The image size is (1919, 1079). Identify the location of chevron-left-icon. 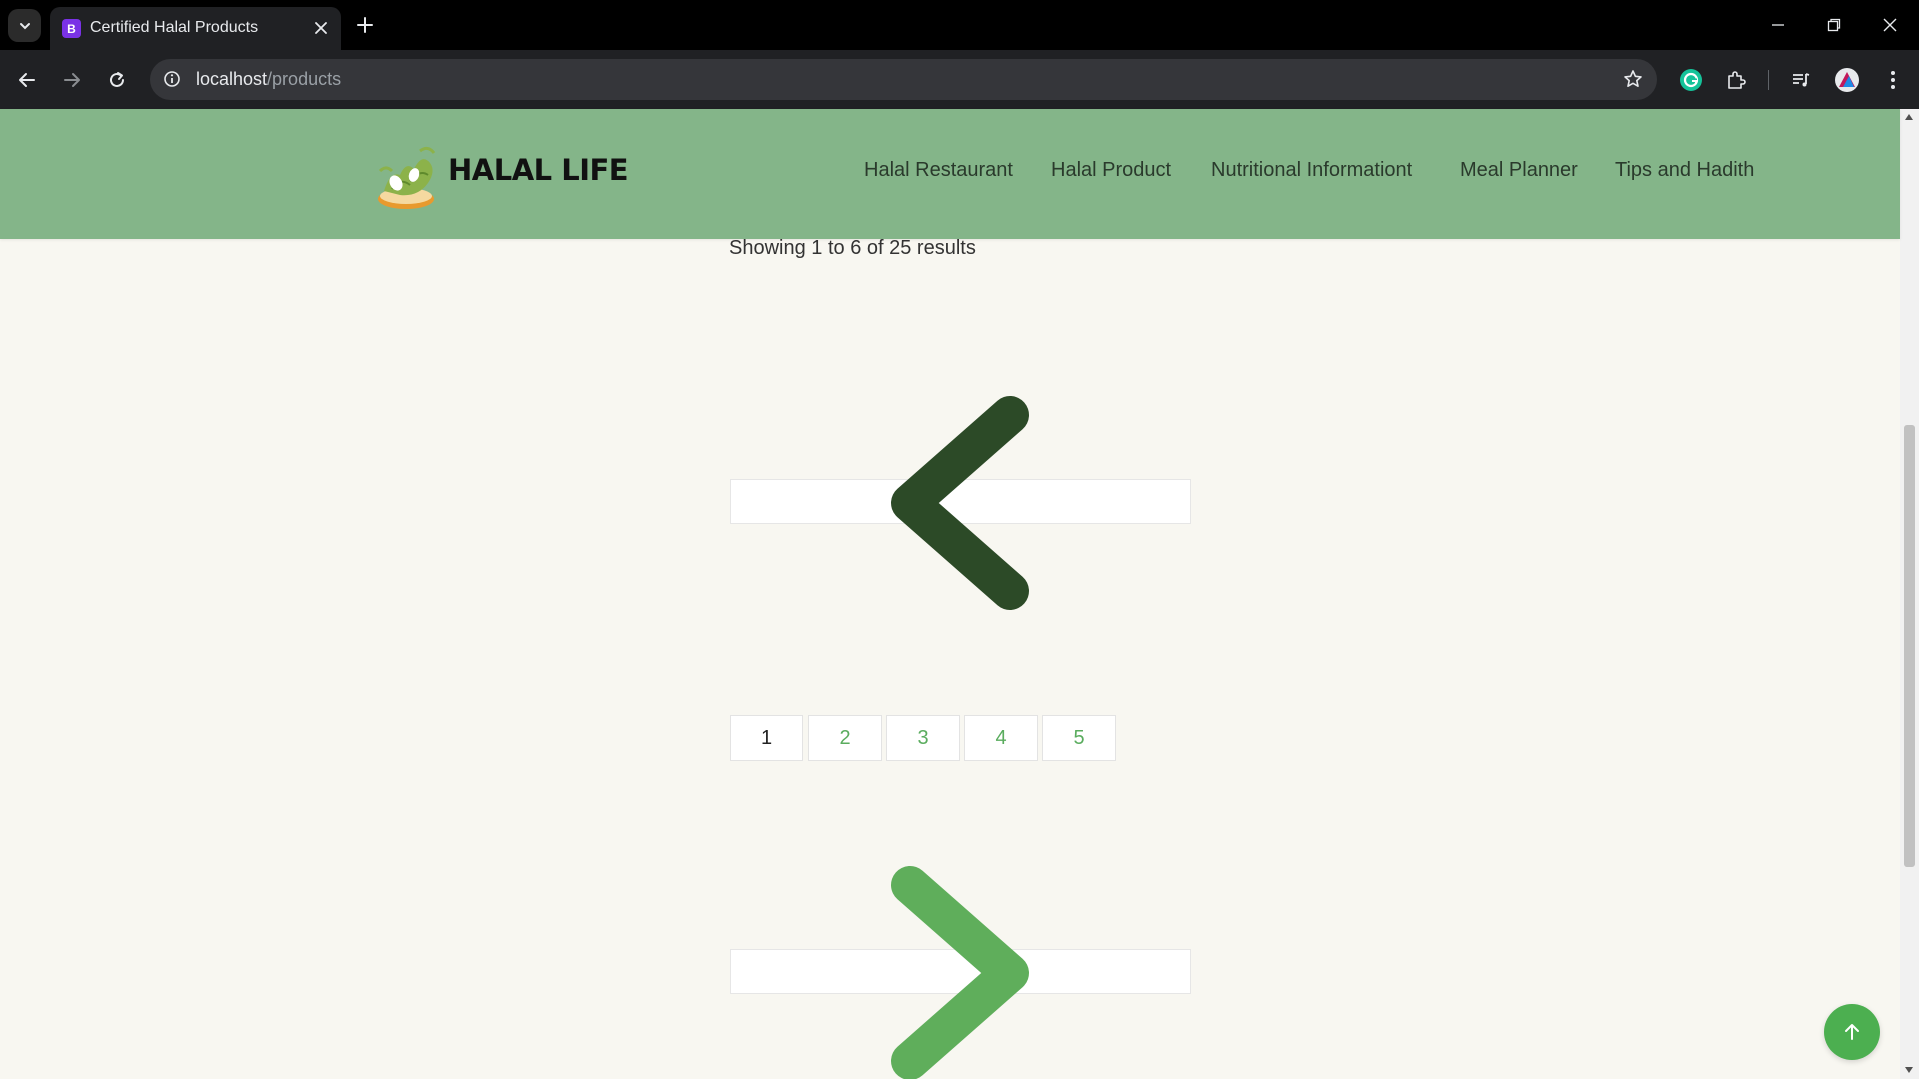
(960, 503).